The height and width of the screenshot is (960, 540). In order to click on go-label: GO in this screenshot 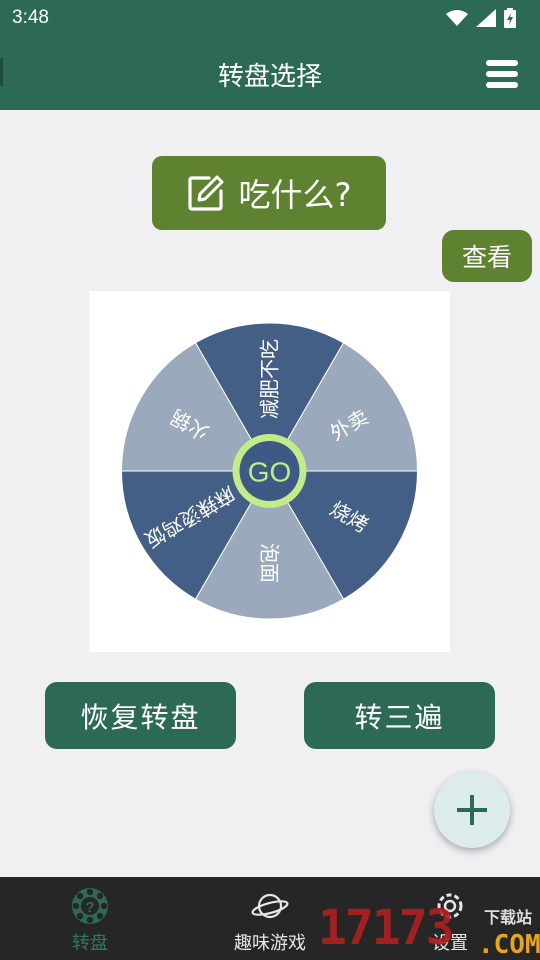, I will do `click(270, 472)`.